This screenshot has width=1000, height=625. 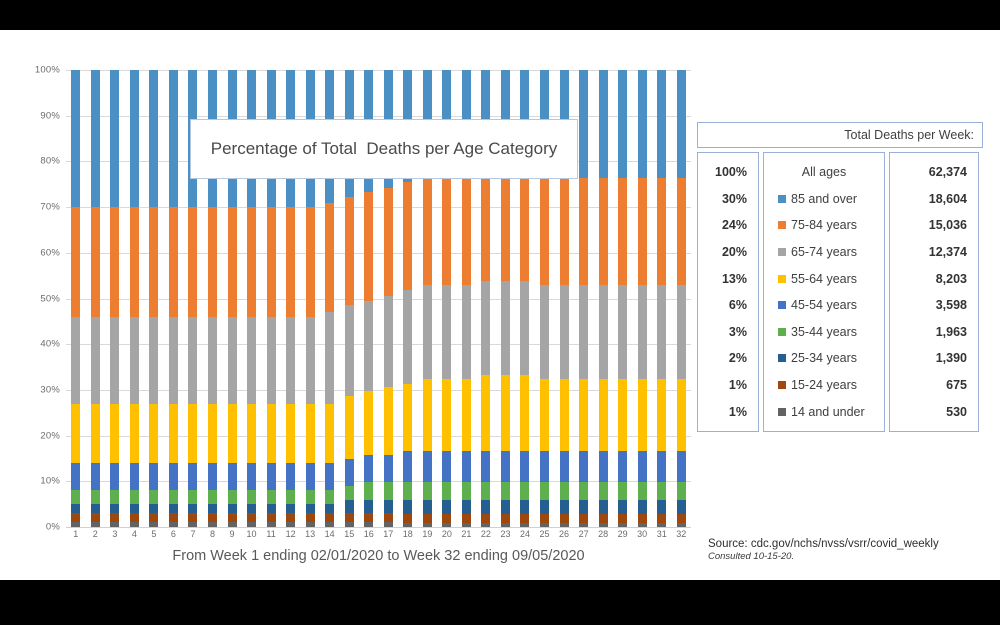 I want to click on legend-header-label: Total Deaths per Week:, so click(x=909, y=135).